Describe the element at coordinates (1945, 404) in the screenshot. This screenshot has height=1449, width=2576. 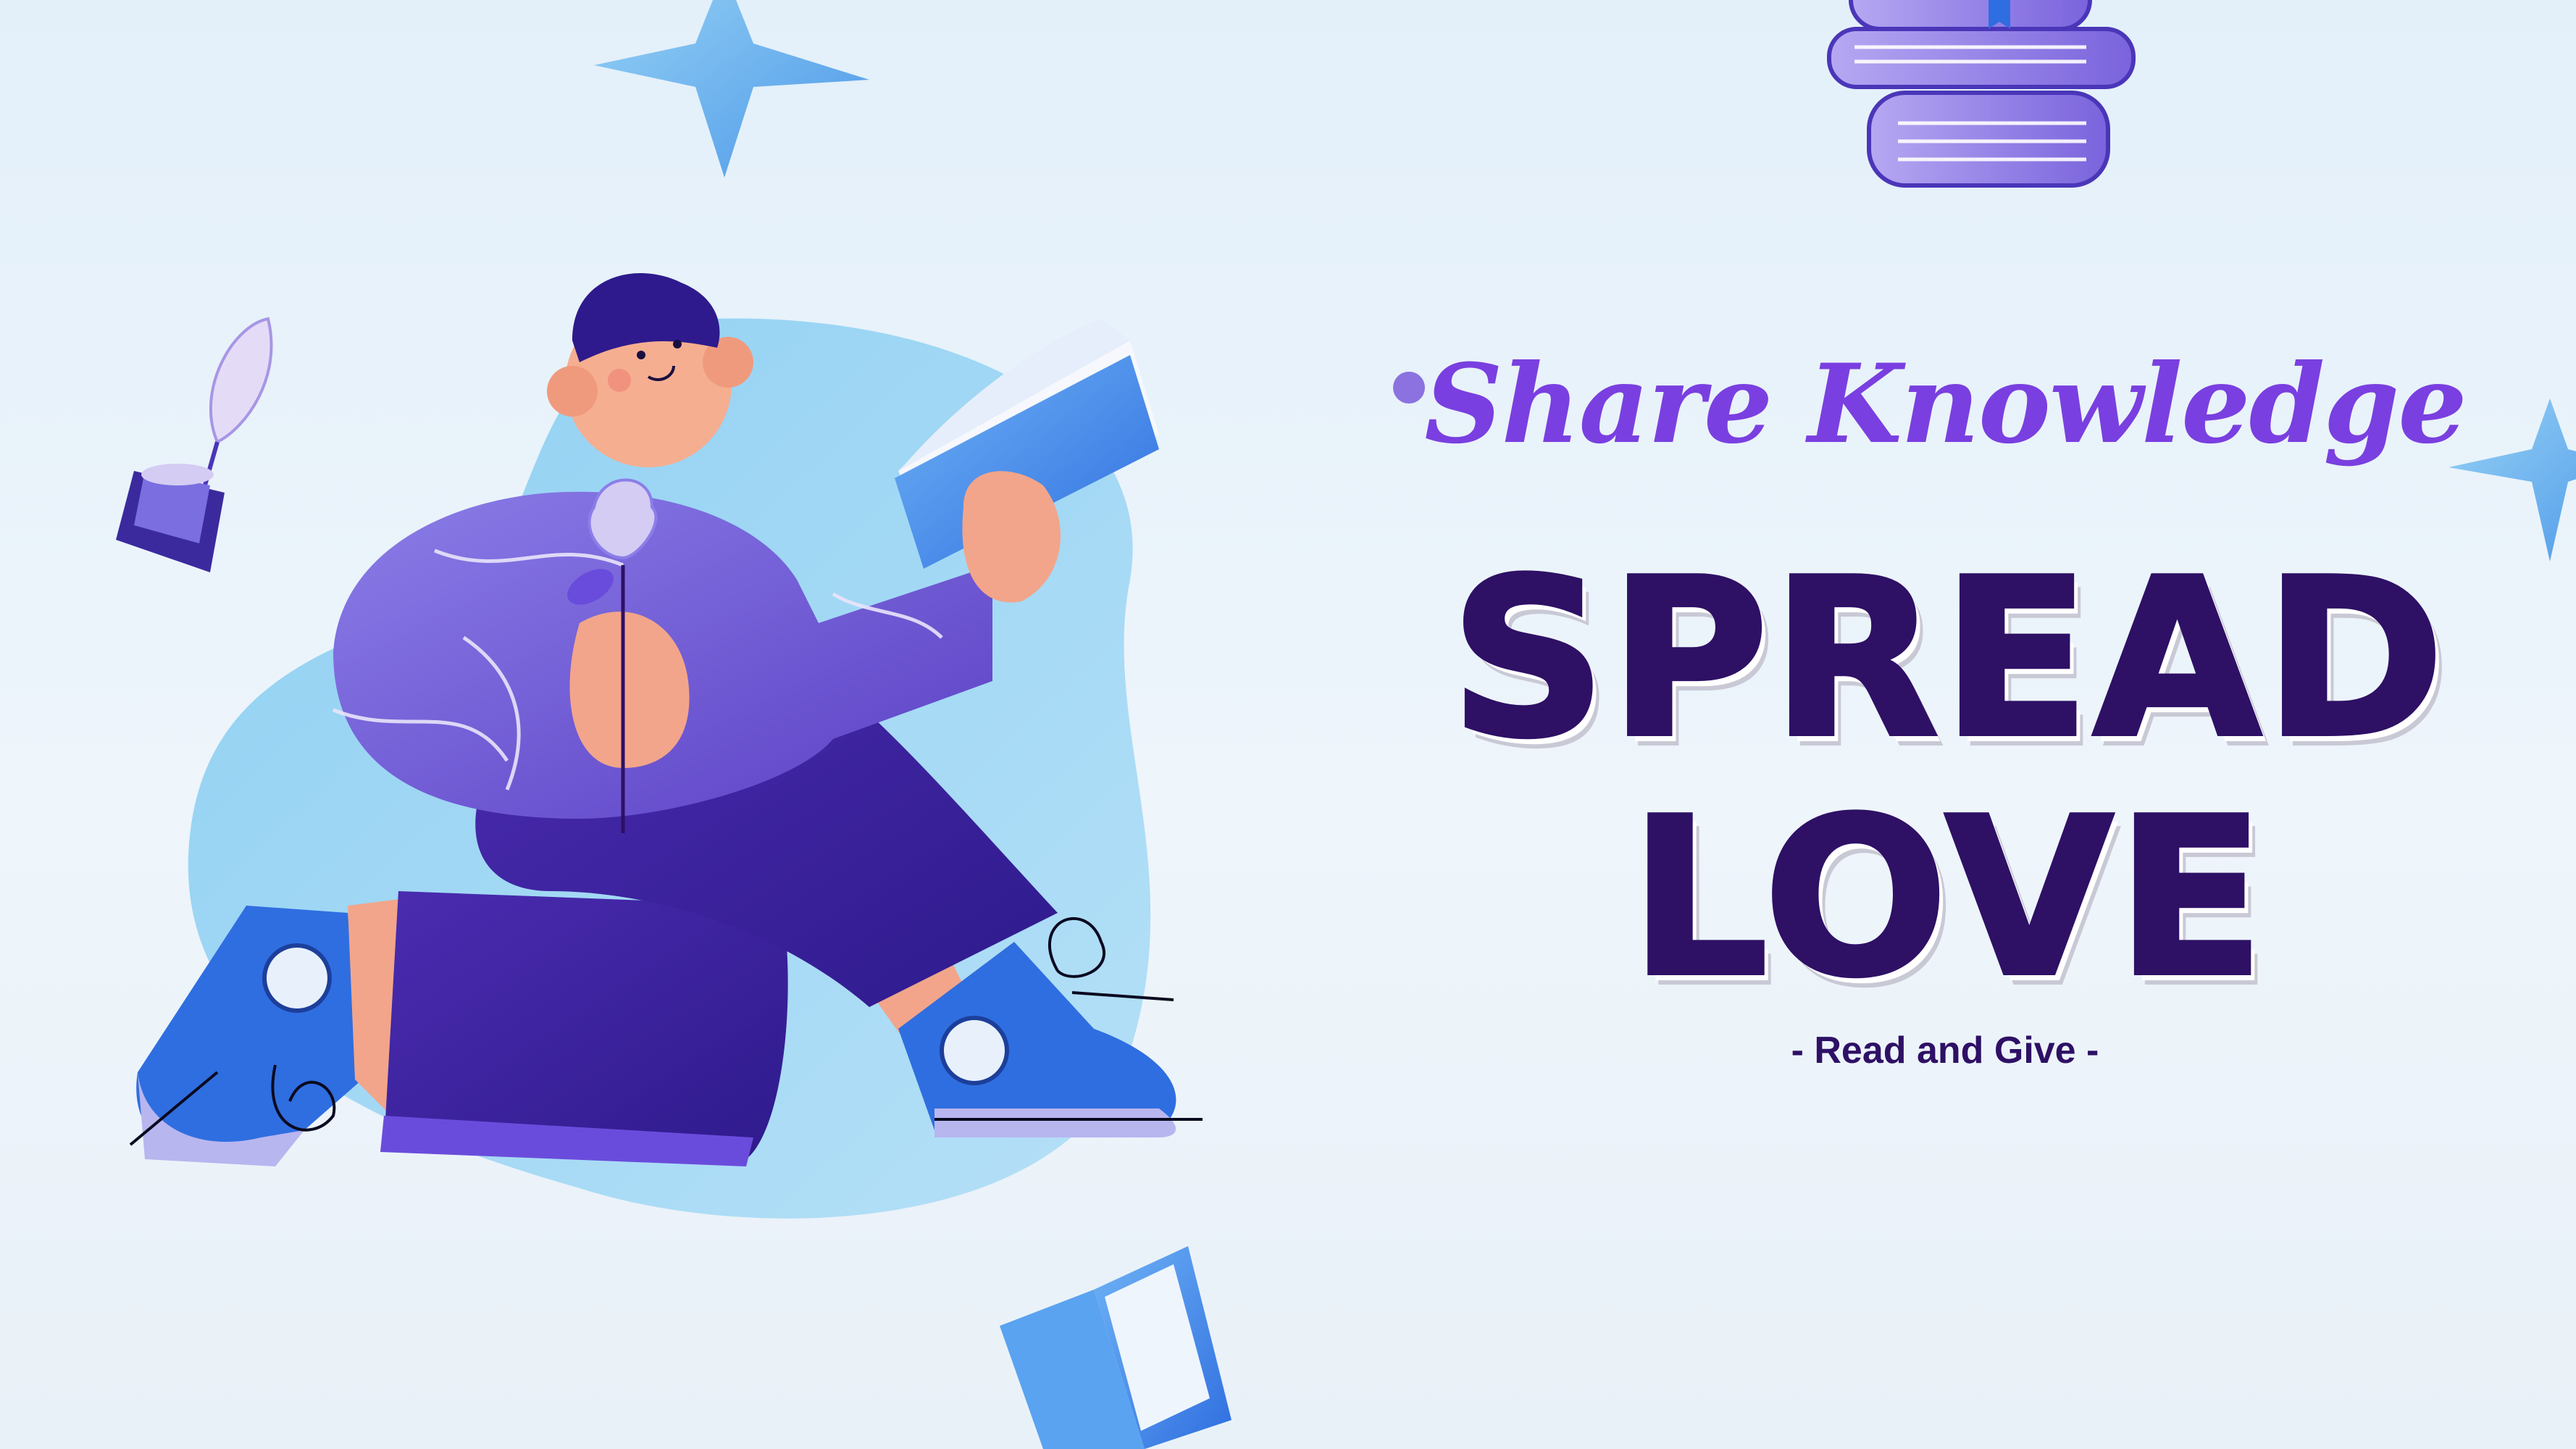
I see `script-headline: Share Knowledge` at that location.